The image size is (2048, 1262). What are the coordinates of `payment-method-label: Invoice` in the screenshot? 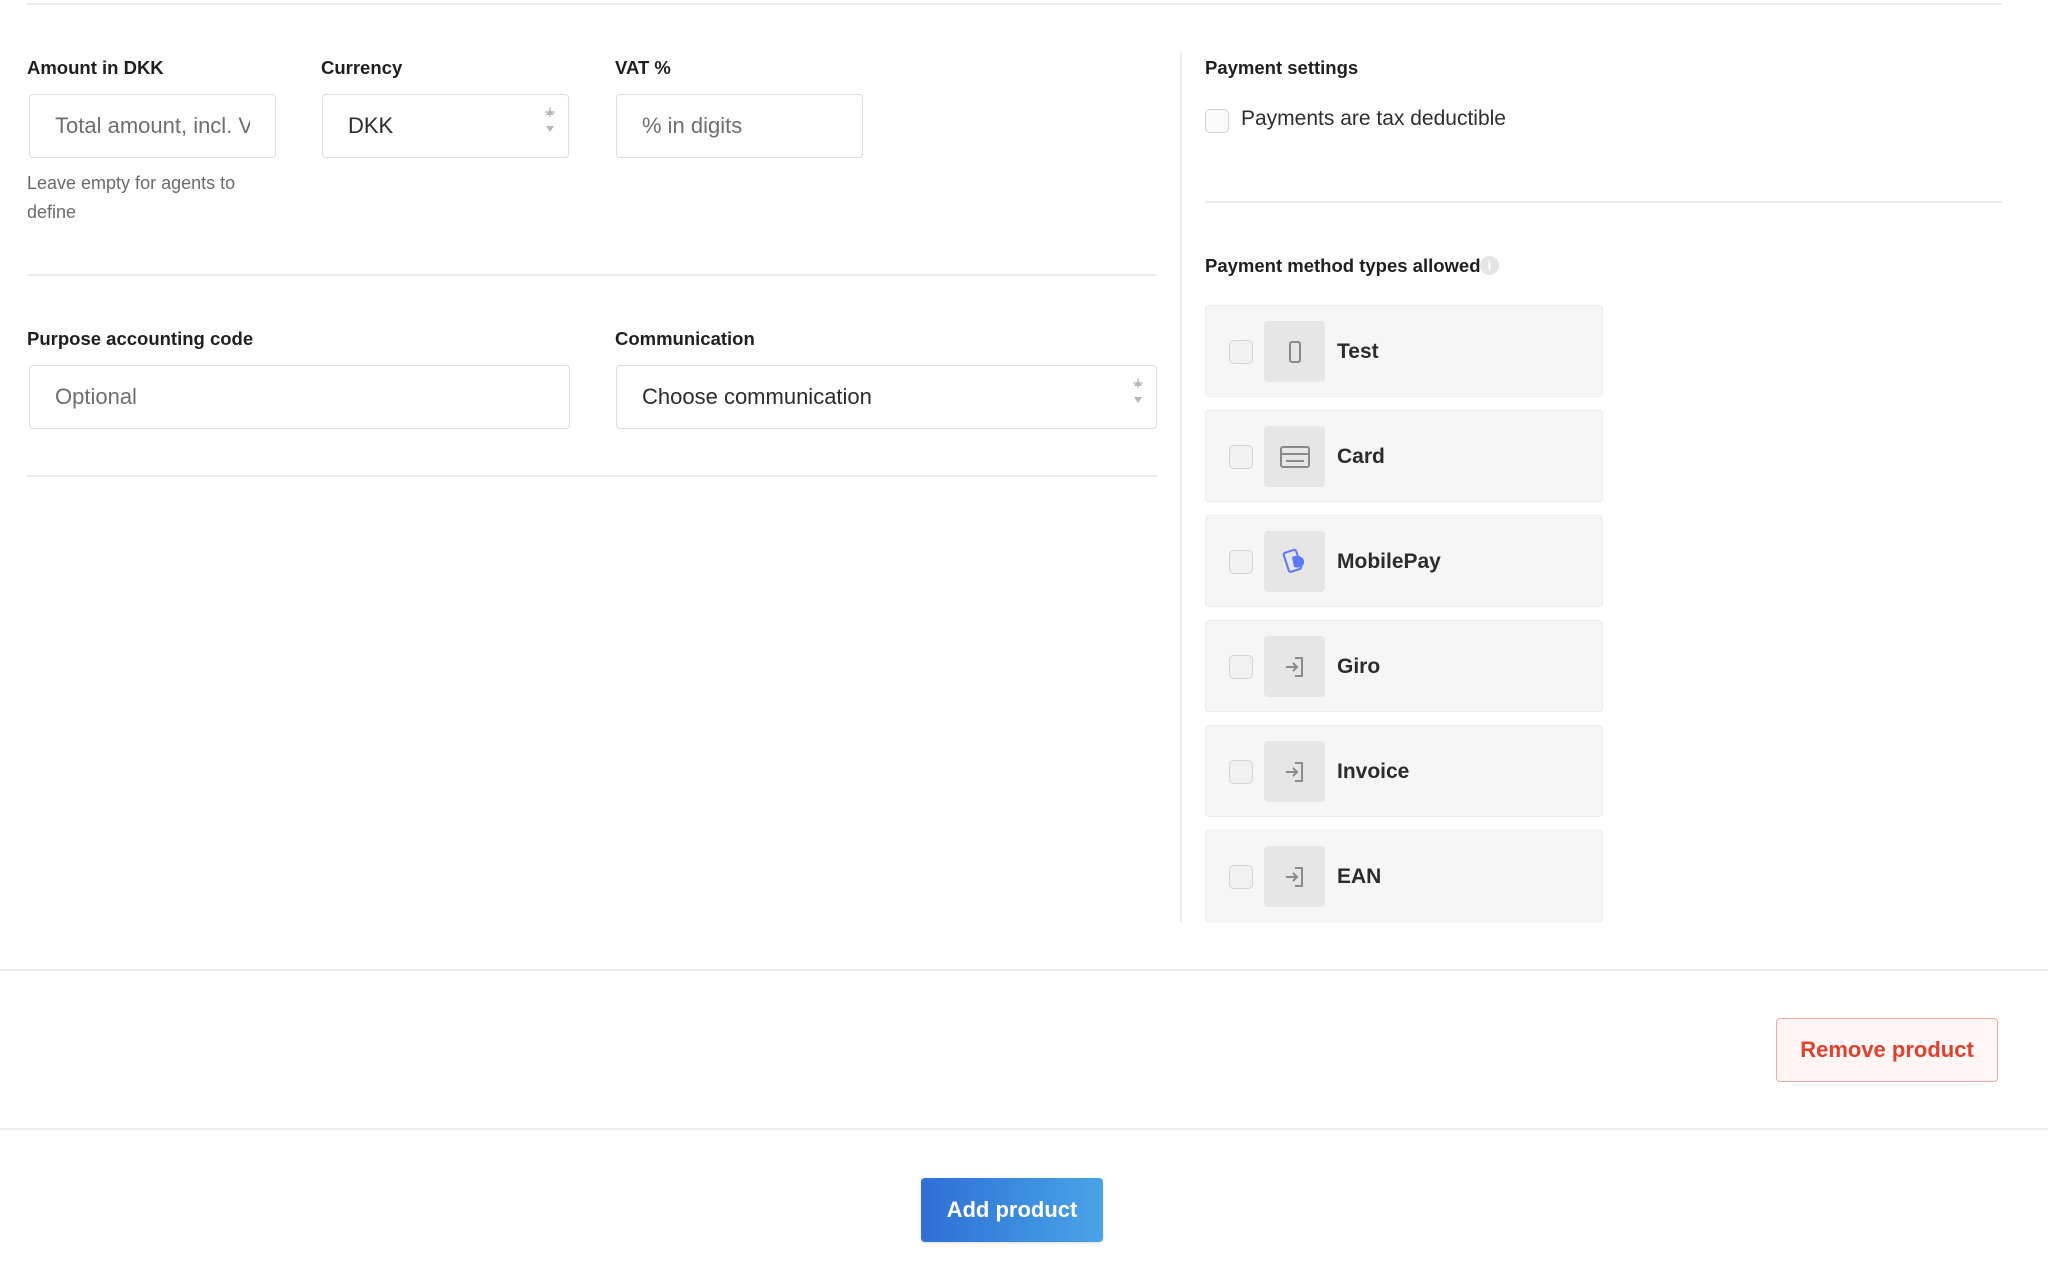 It's located at (1373, 771).